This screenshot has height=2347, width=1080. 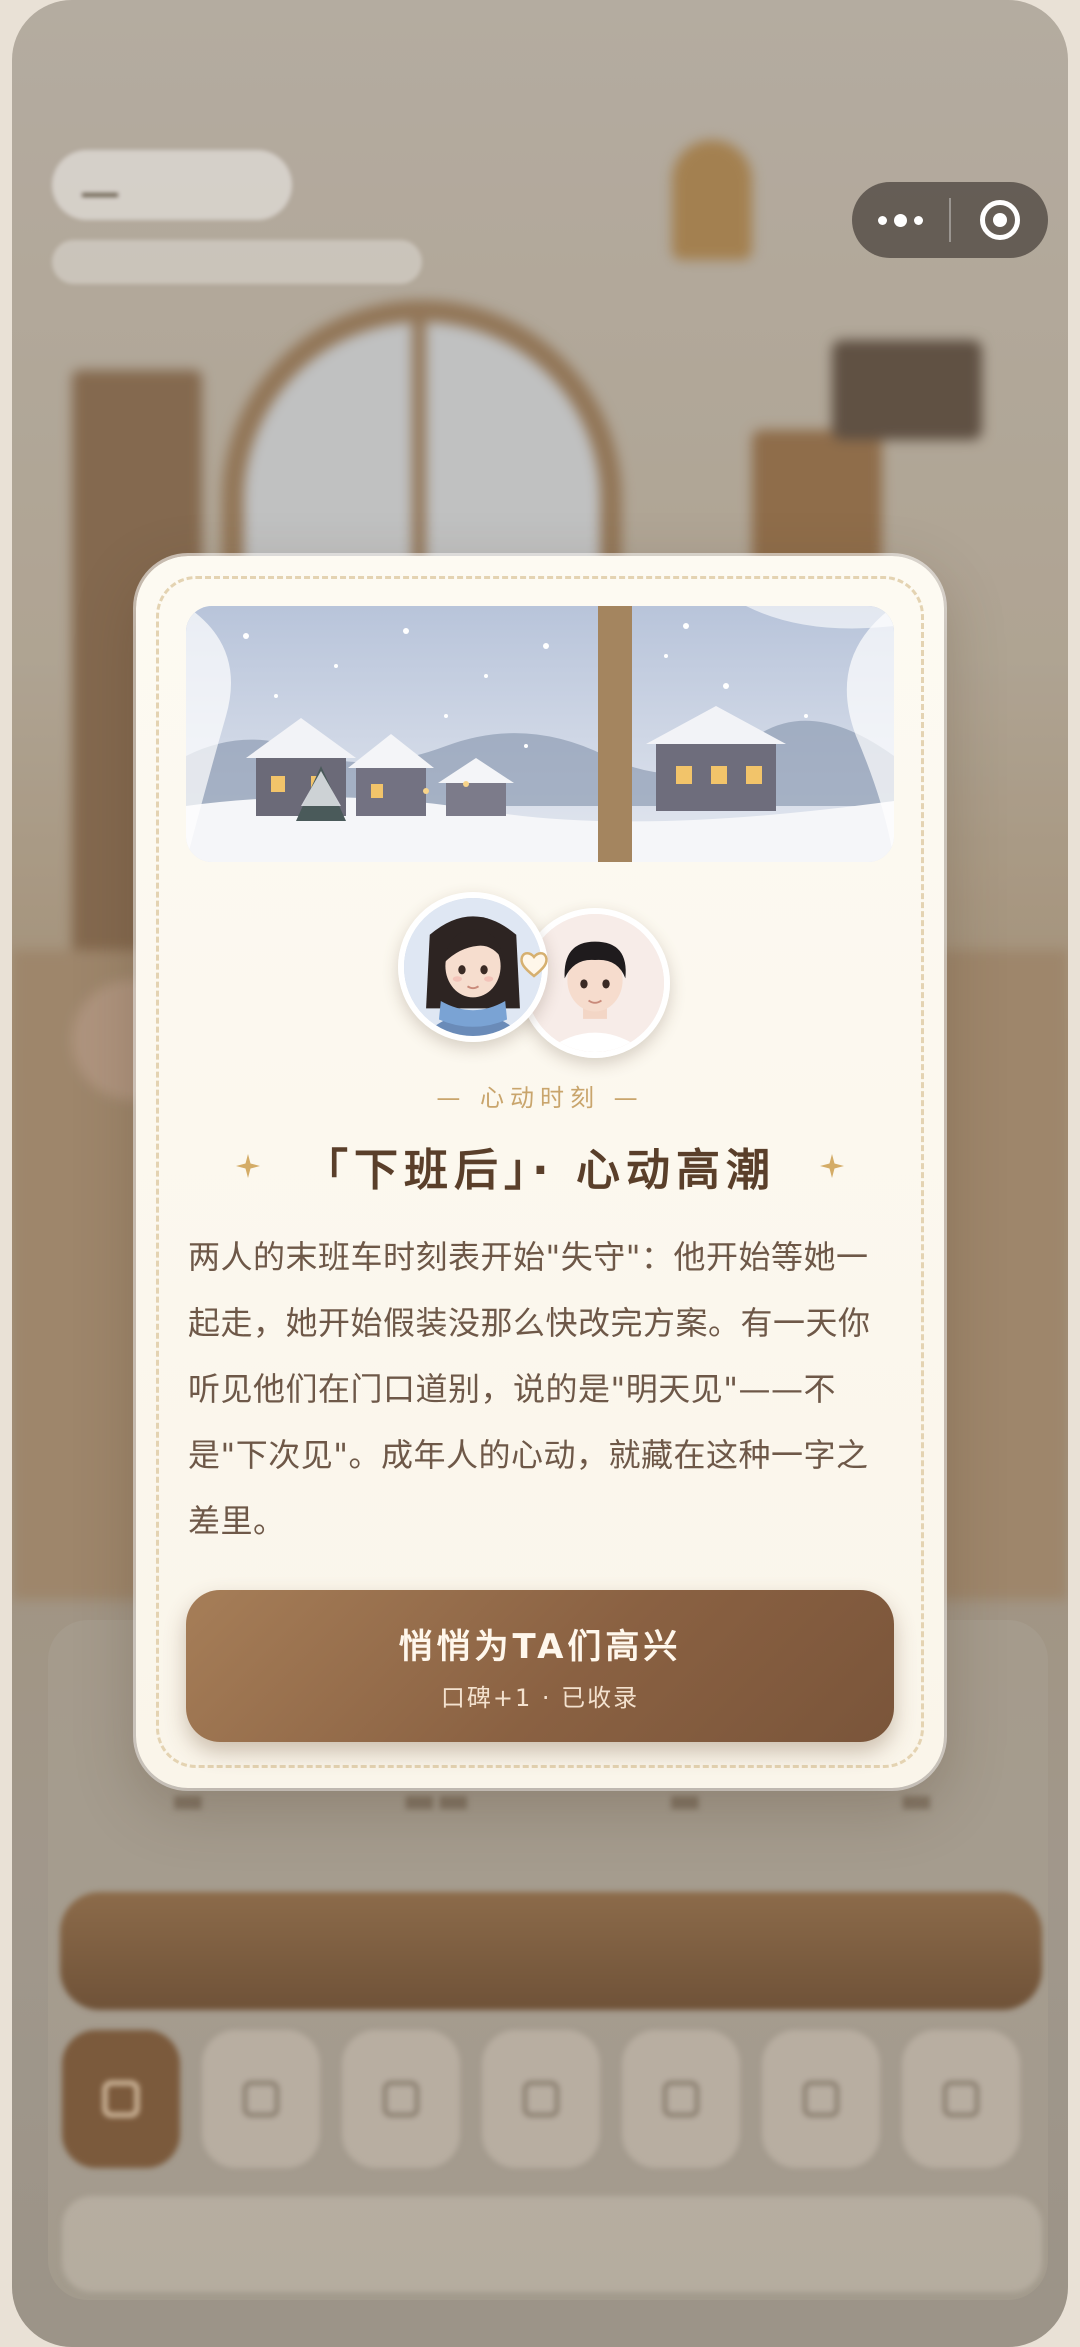 I want to click on more-button, so click(x=900, y=220).